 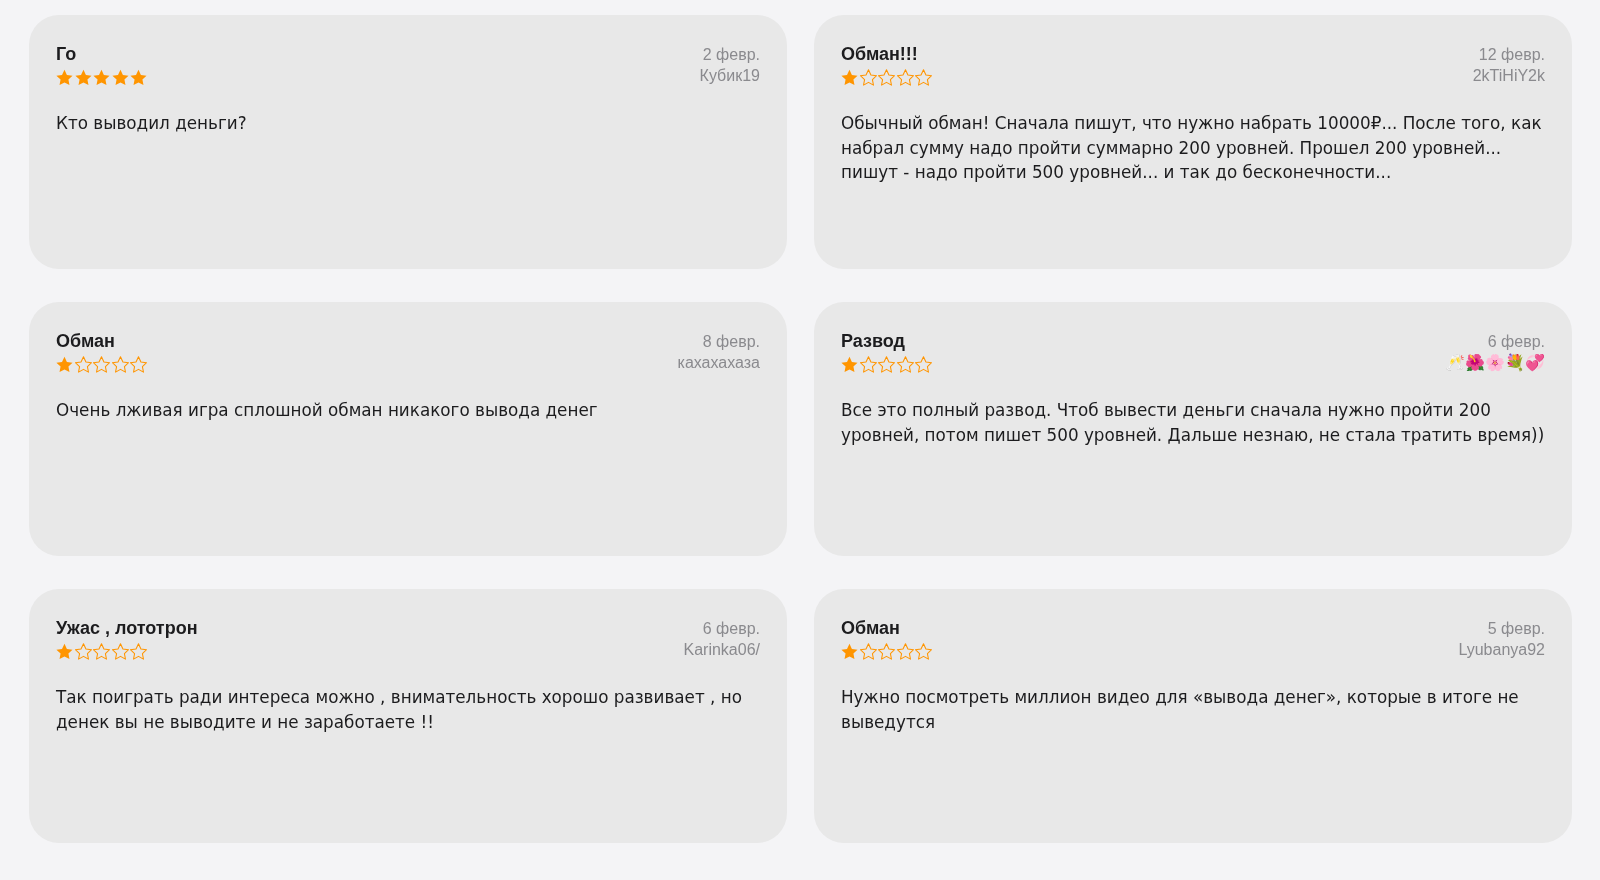 What do you see at coordinates (718, 363) in the screenshot?
I see `review-author: кахахахаза` at bounding box center [718, 363].